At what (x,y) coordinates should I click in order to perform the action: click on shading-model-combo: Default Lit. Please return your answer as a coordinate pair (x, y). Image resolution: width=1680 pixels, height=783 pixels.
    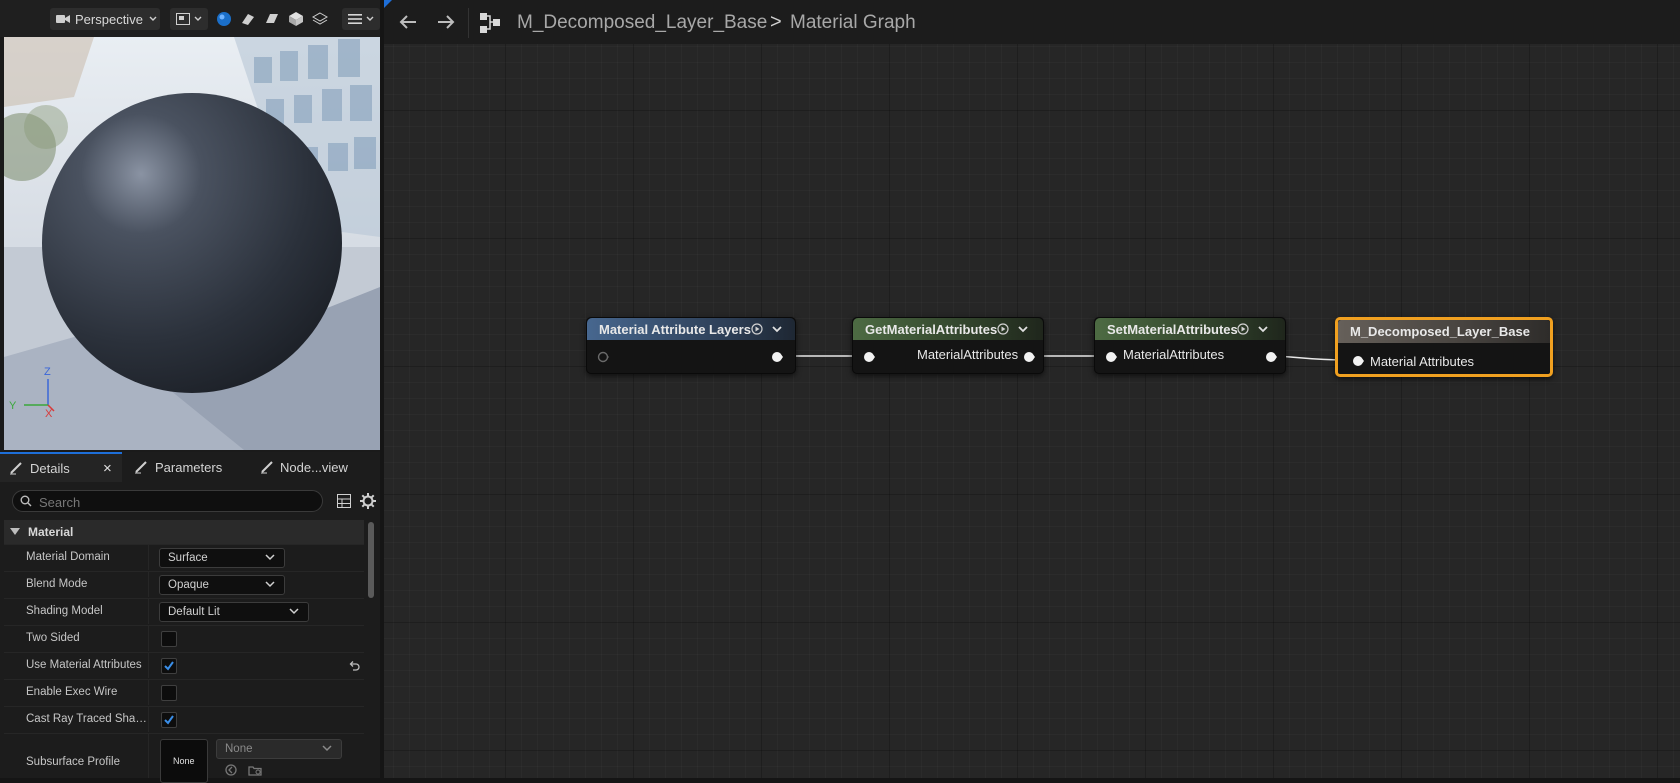
    Looking at the image, I should click on (234, 612).